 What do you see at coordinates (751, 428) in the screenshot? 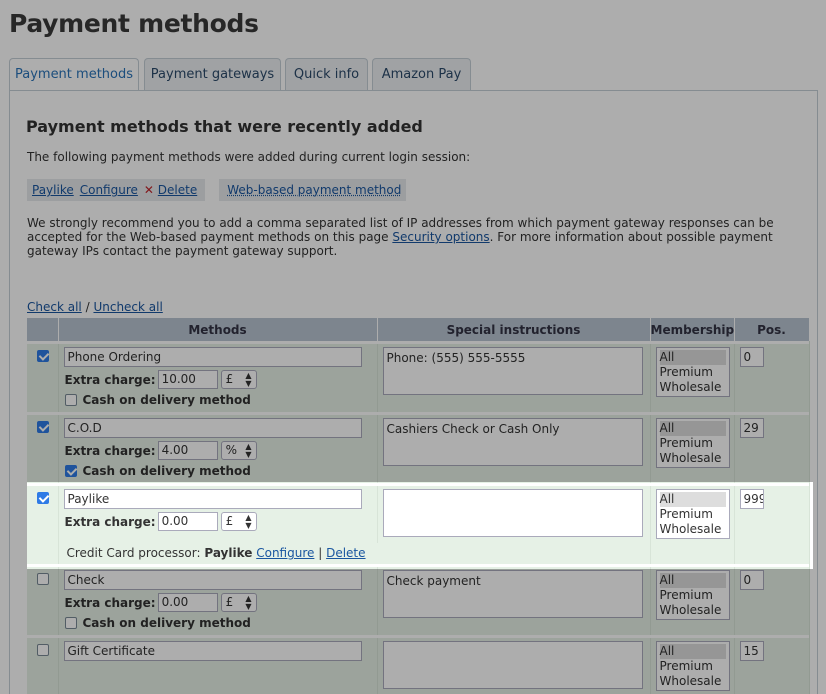
I see `position-input: 29` at bounding box center [751, 428].